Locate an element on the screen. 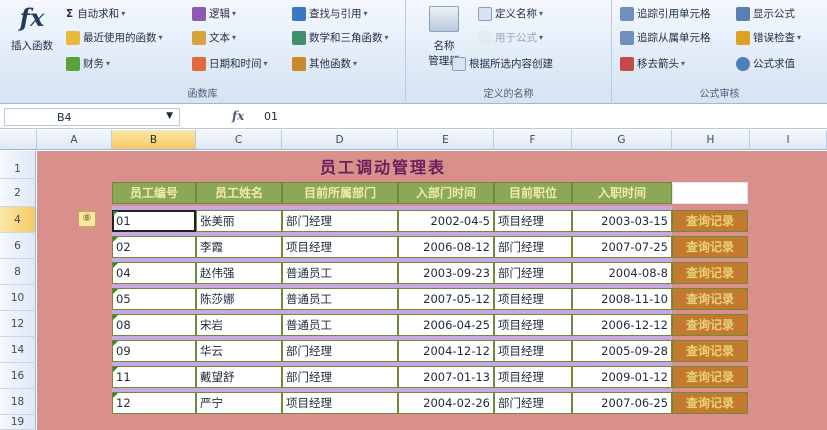 The image size is (827, 430). column-header-e: E is located at coordinates (446, 140).